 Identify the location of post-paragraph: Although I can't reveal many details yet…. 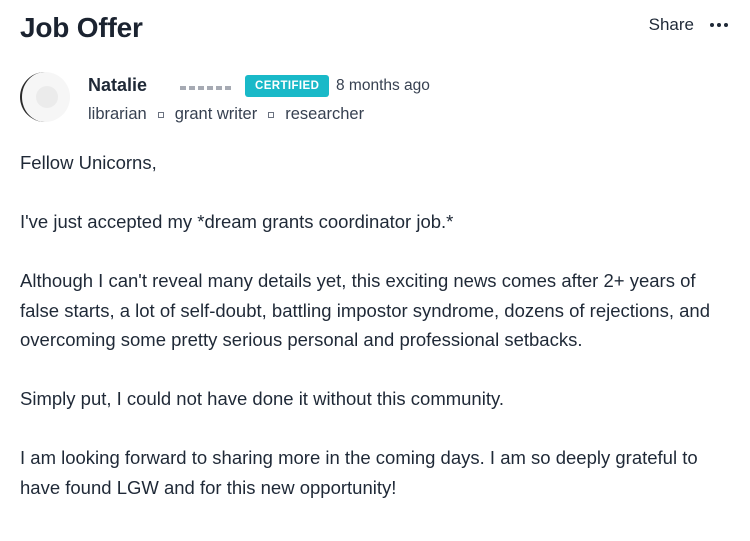
(365, 310).